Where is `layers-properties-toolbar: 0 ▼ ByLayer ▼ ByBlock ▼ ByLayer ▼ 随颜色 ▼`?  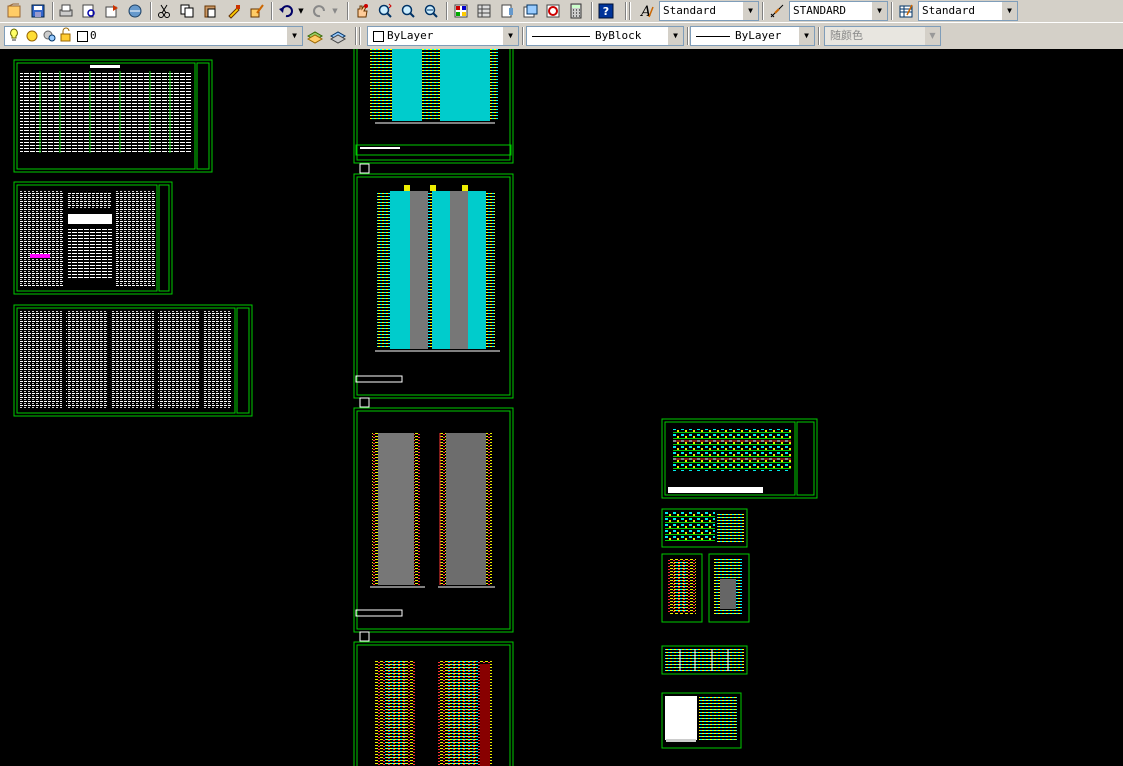 layers-properties-toolbar: 0 ▼ ByLayer ▼ ByBlock ▼ ByLayer ▼ 随颜色 ▼ is located at coordinates (561, 36).